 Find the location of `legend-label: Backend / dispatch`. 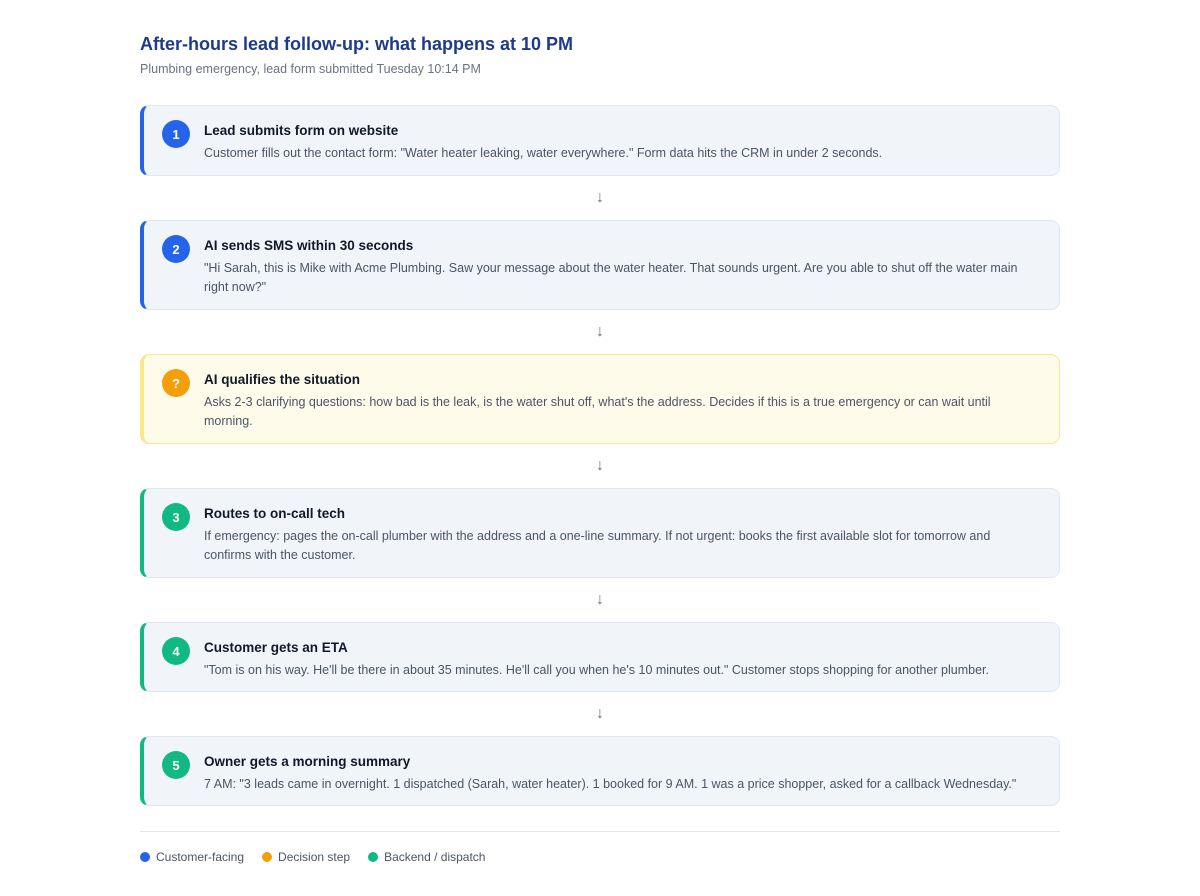

legend-label: Backend / dispatch is located at coordinates (435, 857).